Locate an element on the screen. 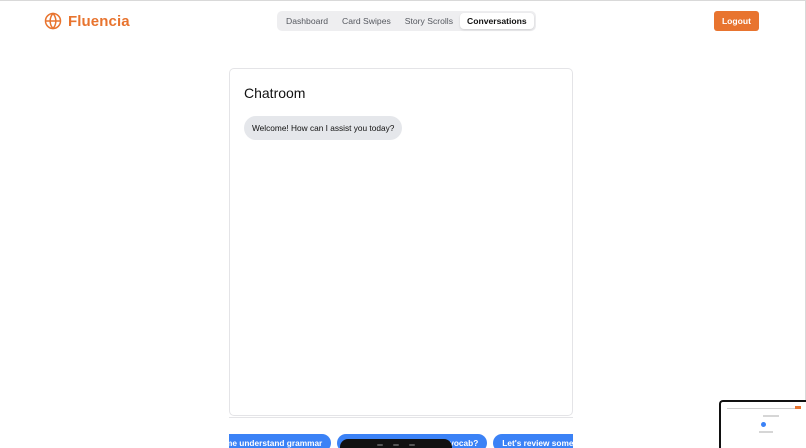 The width and height of the screenshot is (806, 448). brand-logo: Fluencia is located at coordinates (87, 21).